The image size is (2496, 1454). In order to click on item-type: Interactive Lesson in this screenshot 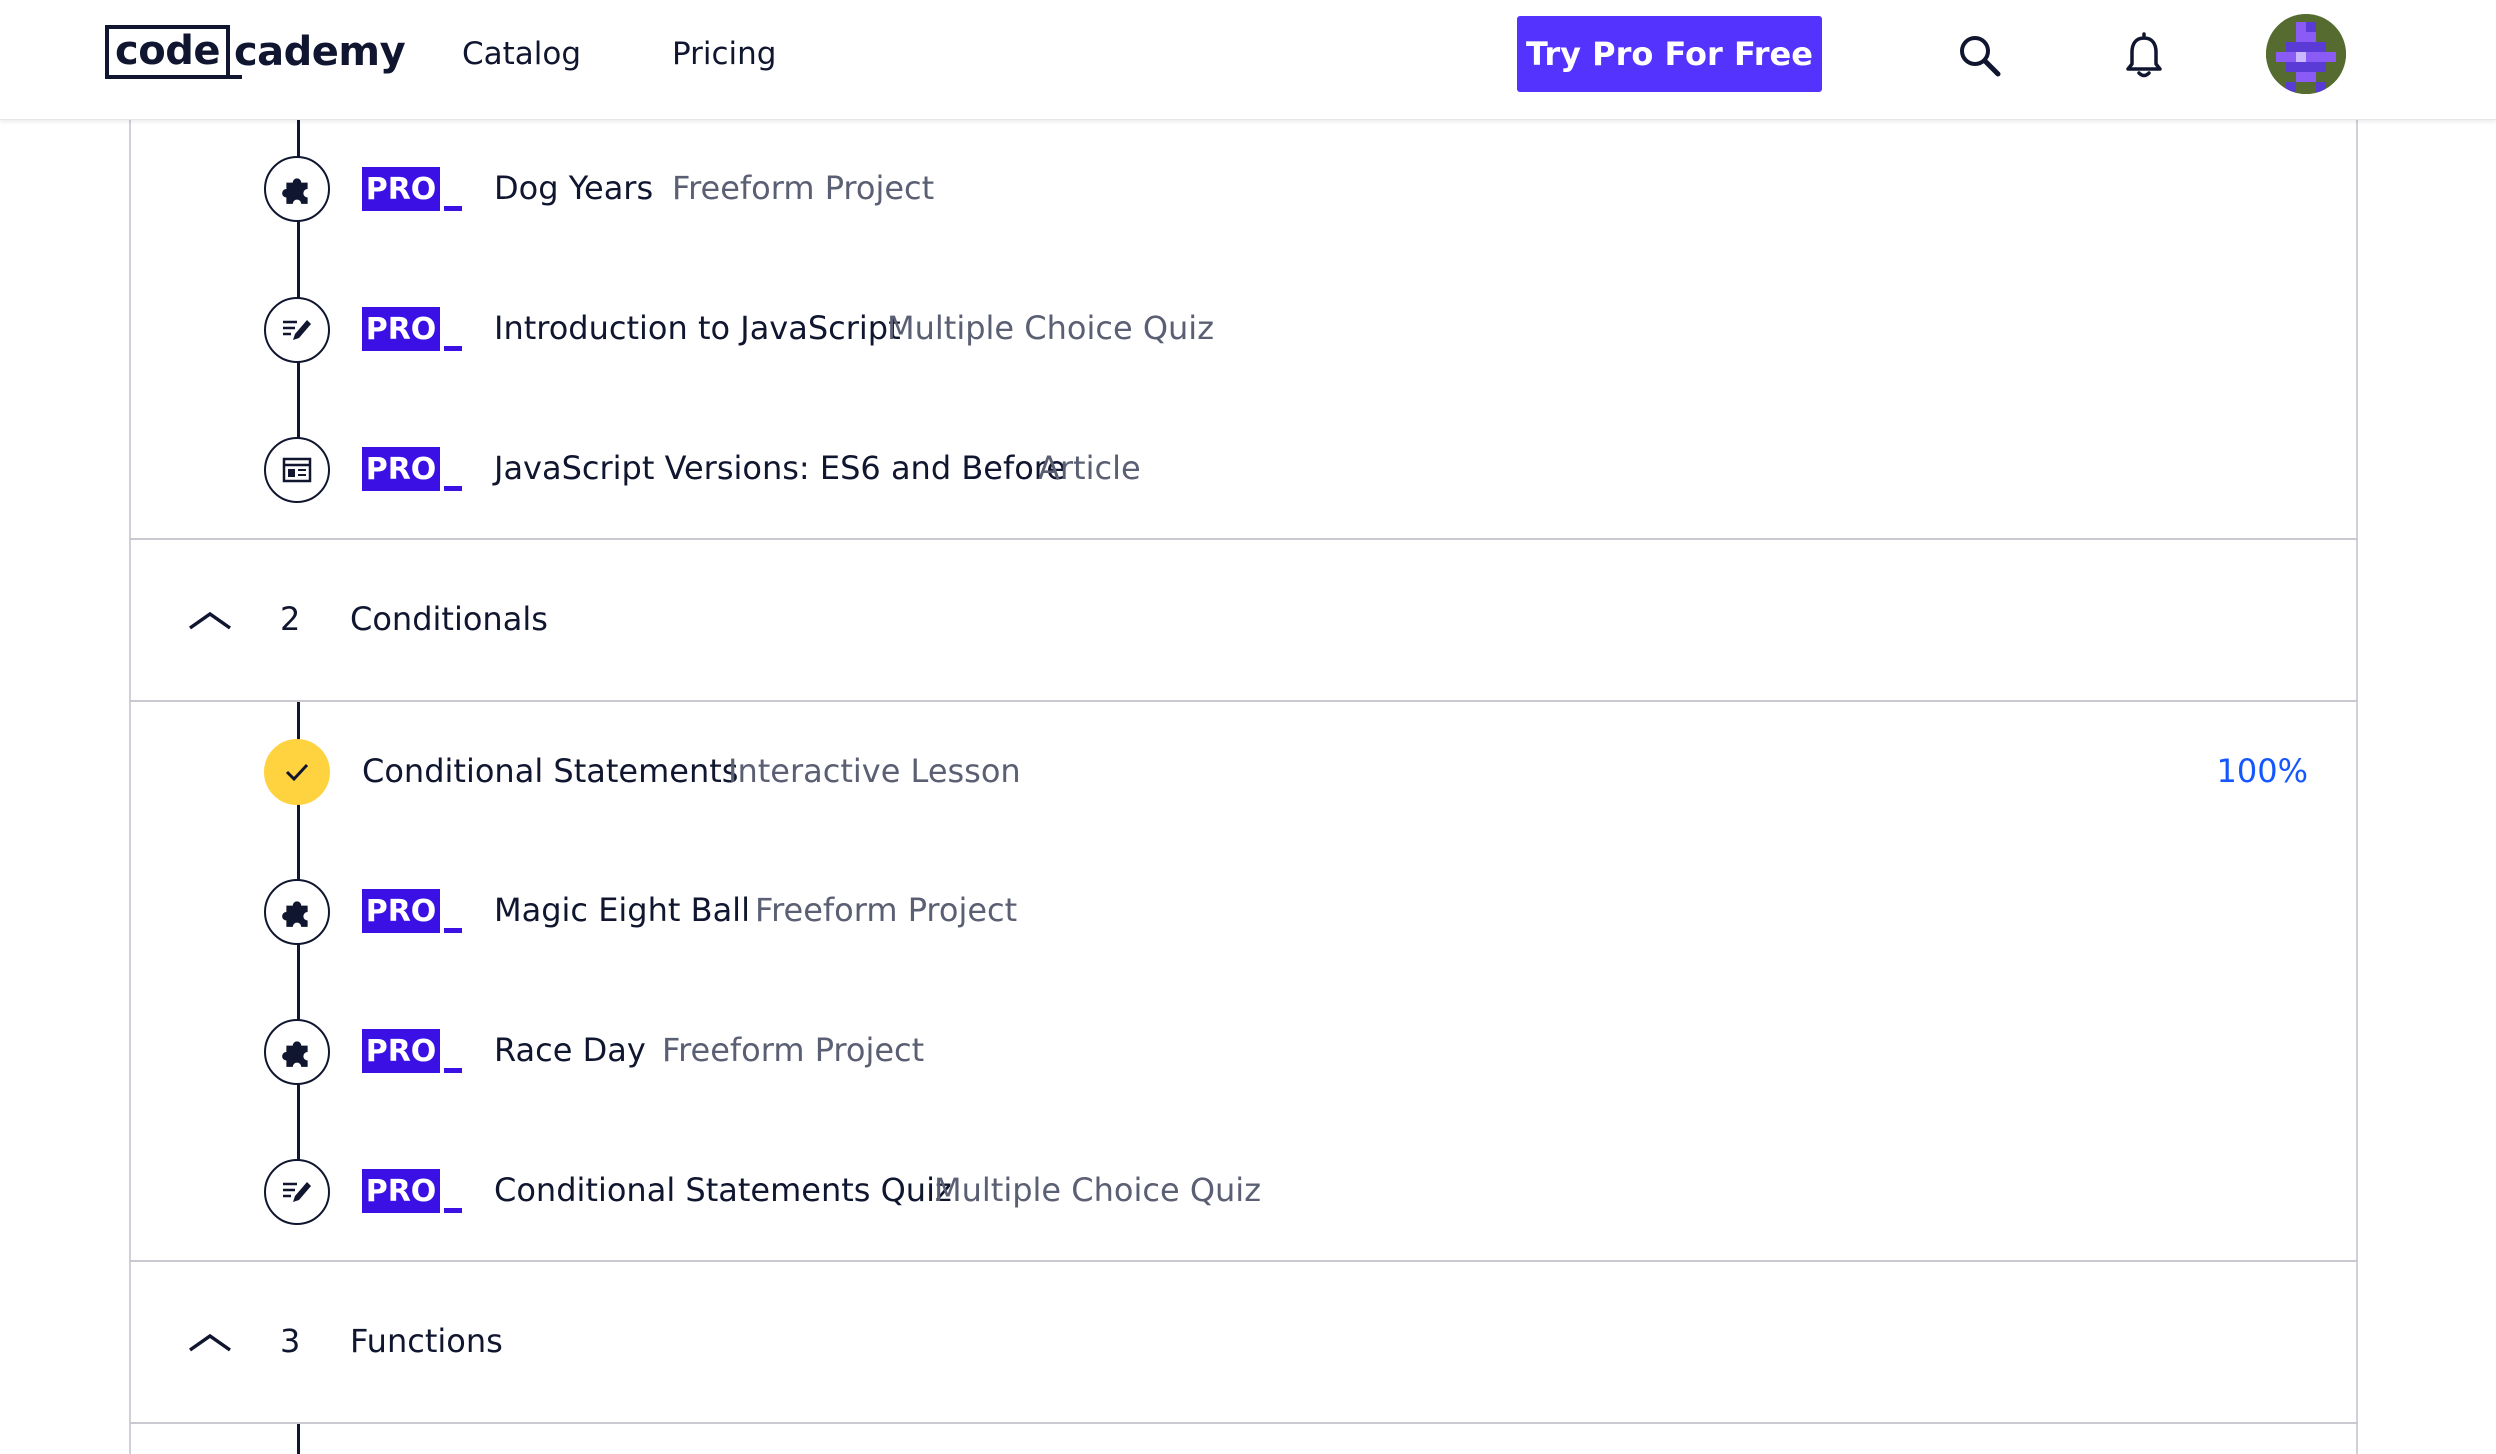, I will do `click(874, 771)`.